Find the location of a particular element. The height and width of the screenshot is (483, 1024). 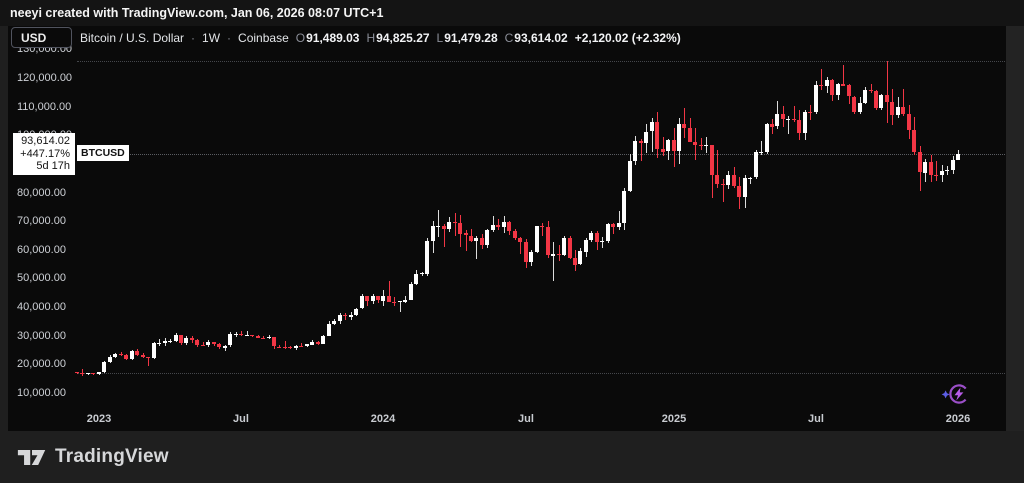

price-axis-label: 70,000.00 is located at coordinates (41, 221).